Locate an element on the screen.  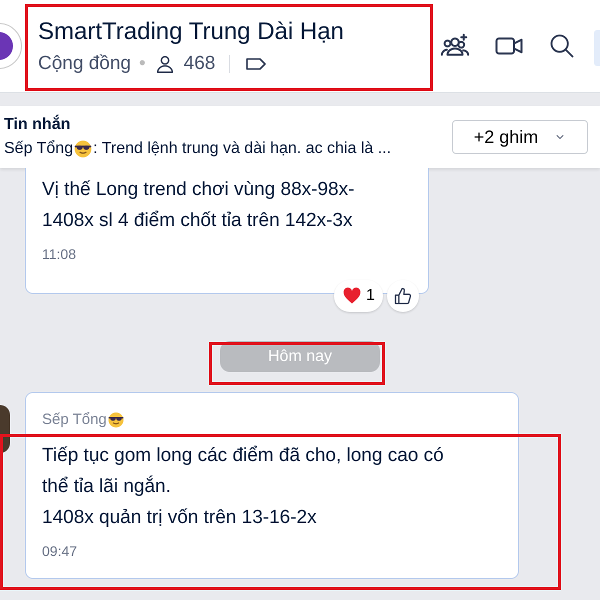
group-title: SmartTrading Trung Dài Hạn is located at coordinates (191, 31).